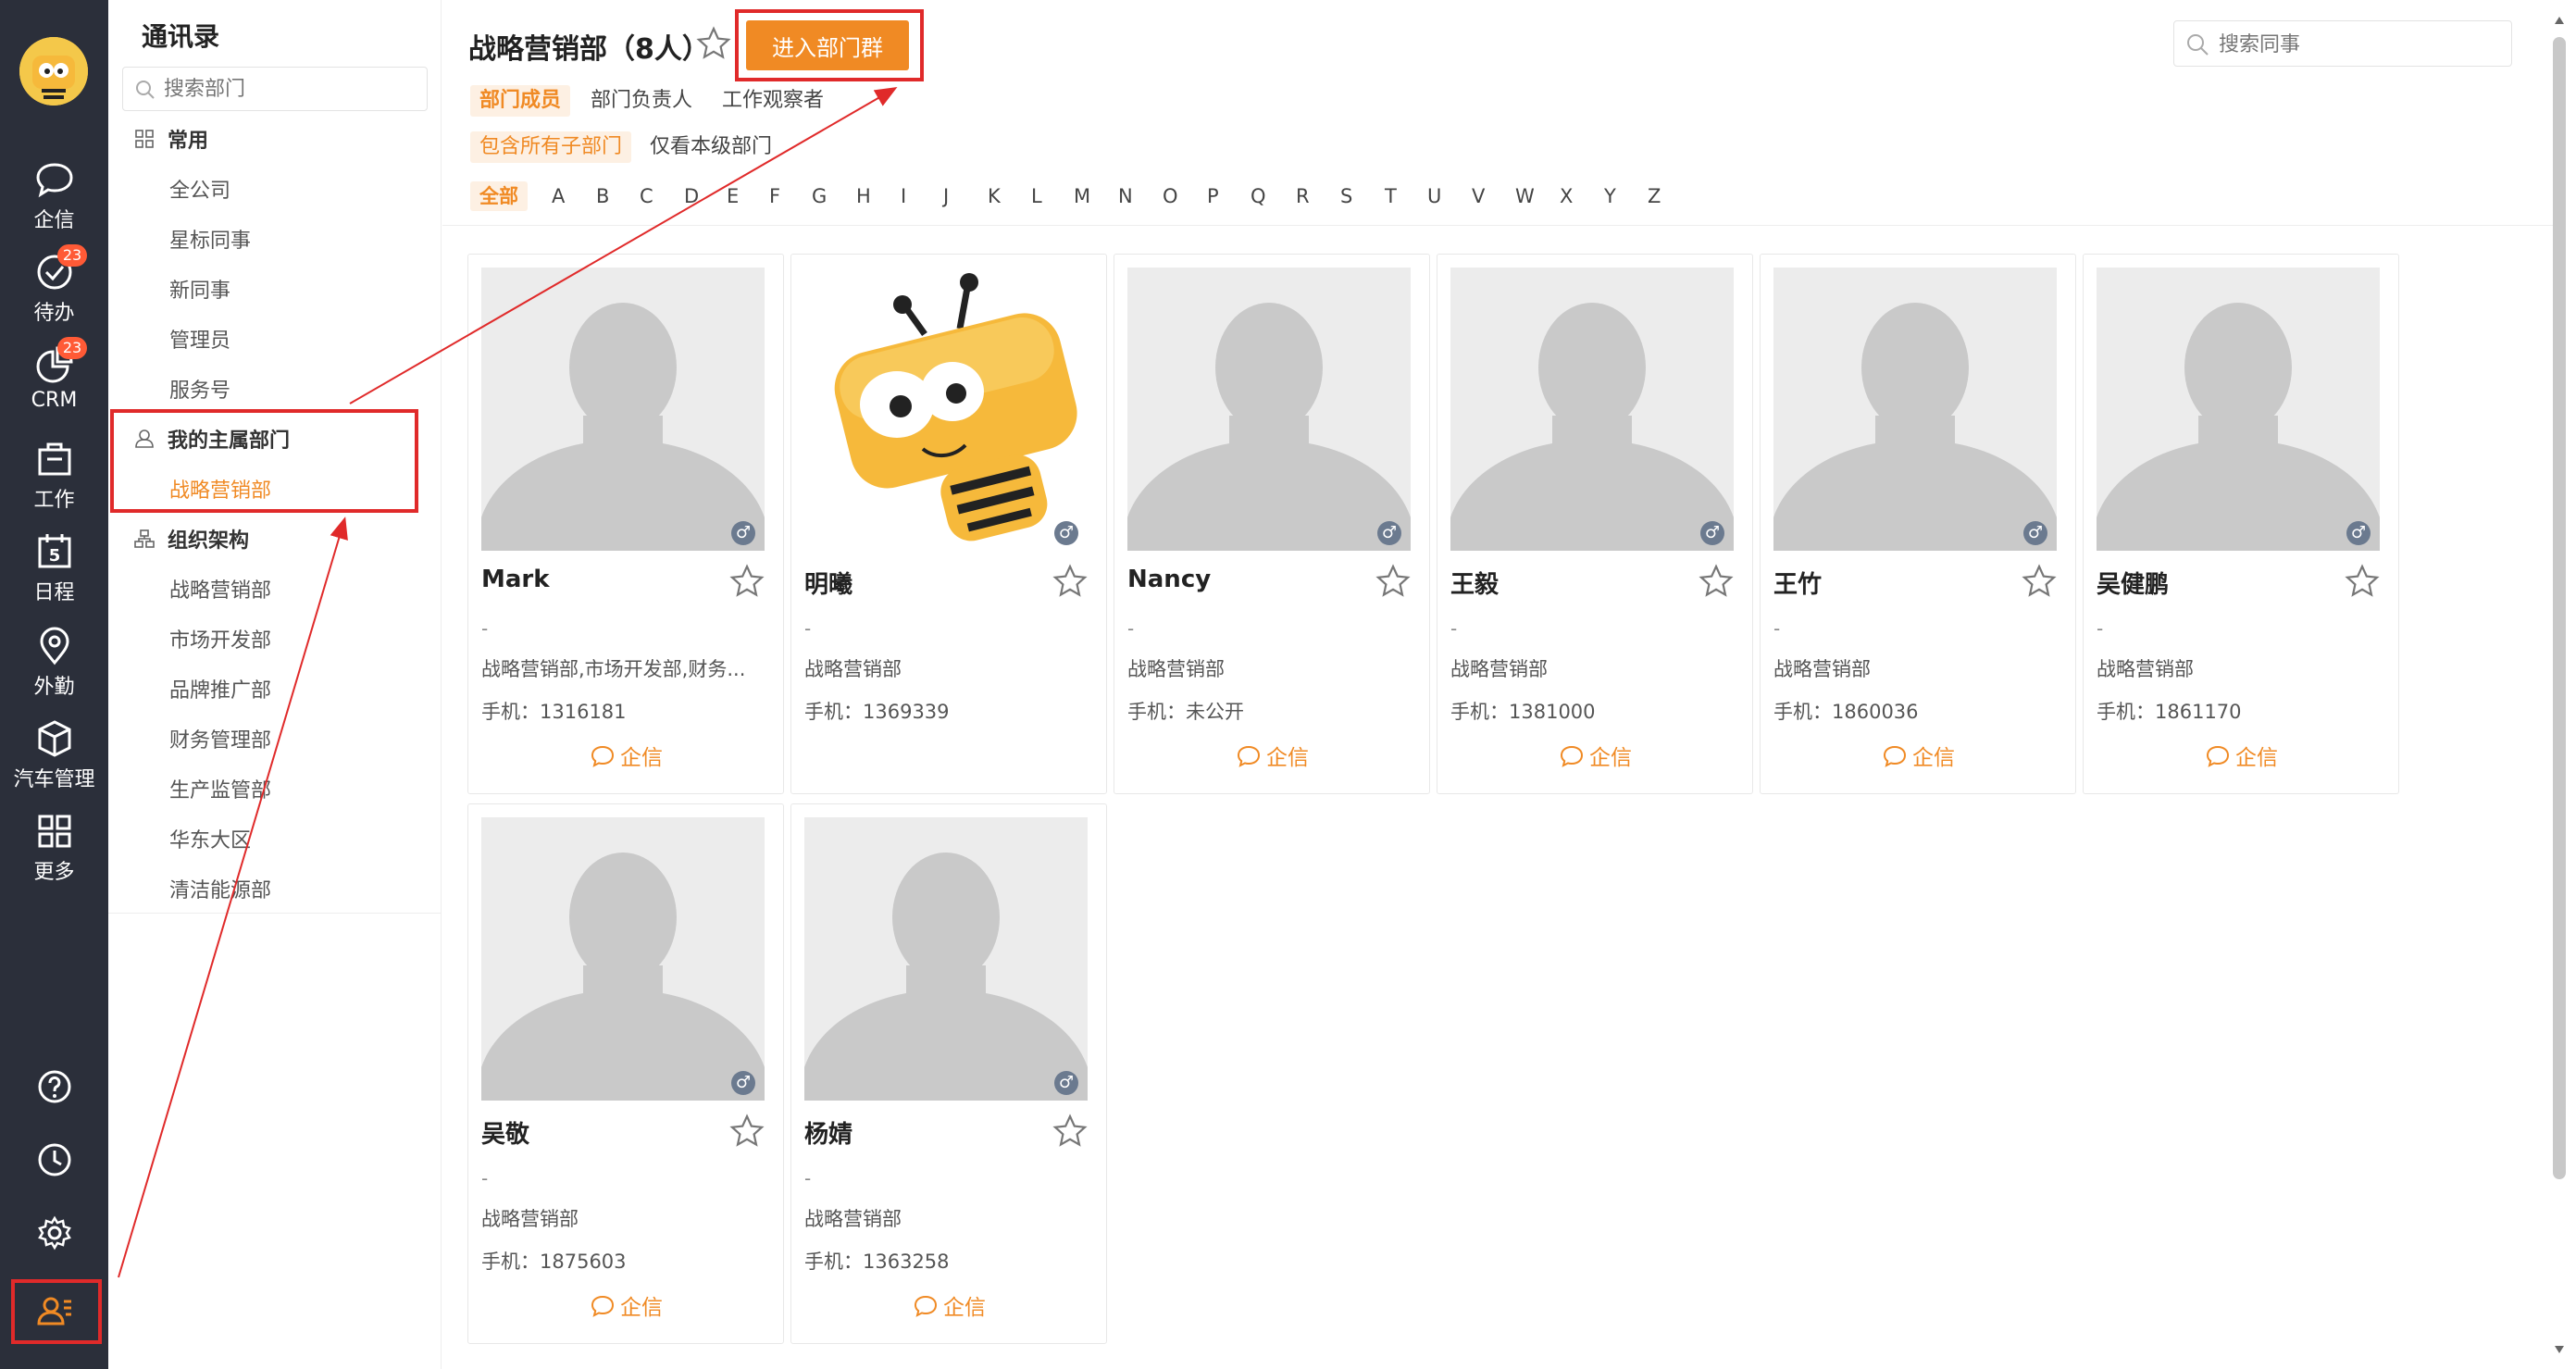 Image resolution: width=2576 pixels, height=1369 pixels. What do you see at coordinates (220, 738) in the screenshot?
I see `dir-item-org-3: 财务管理部` at bounding box center [220, 738].